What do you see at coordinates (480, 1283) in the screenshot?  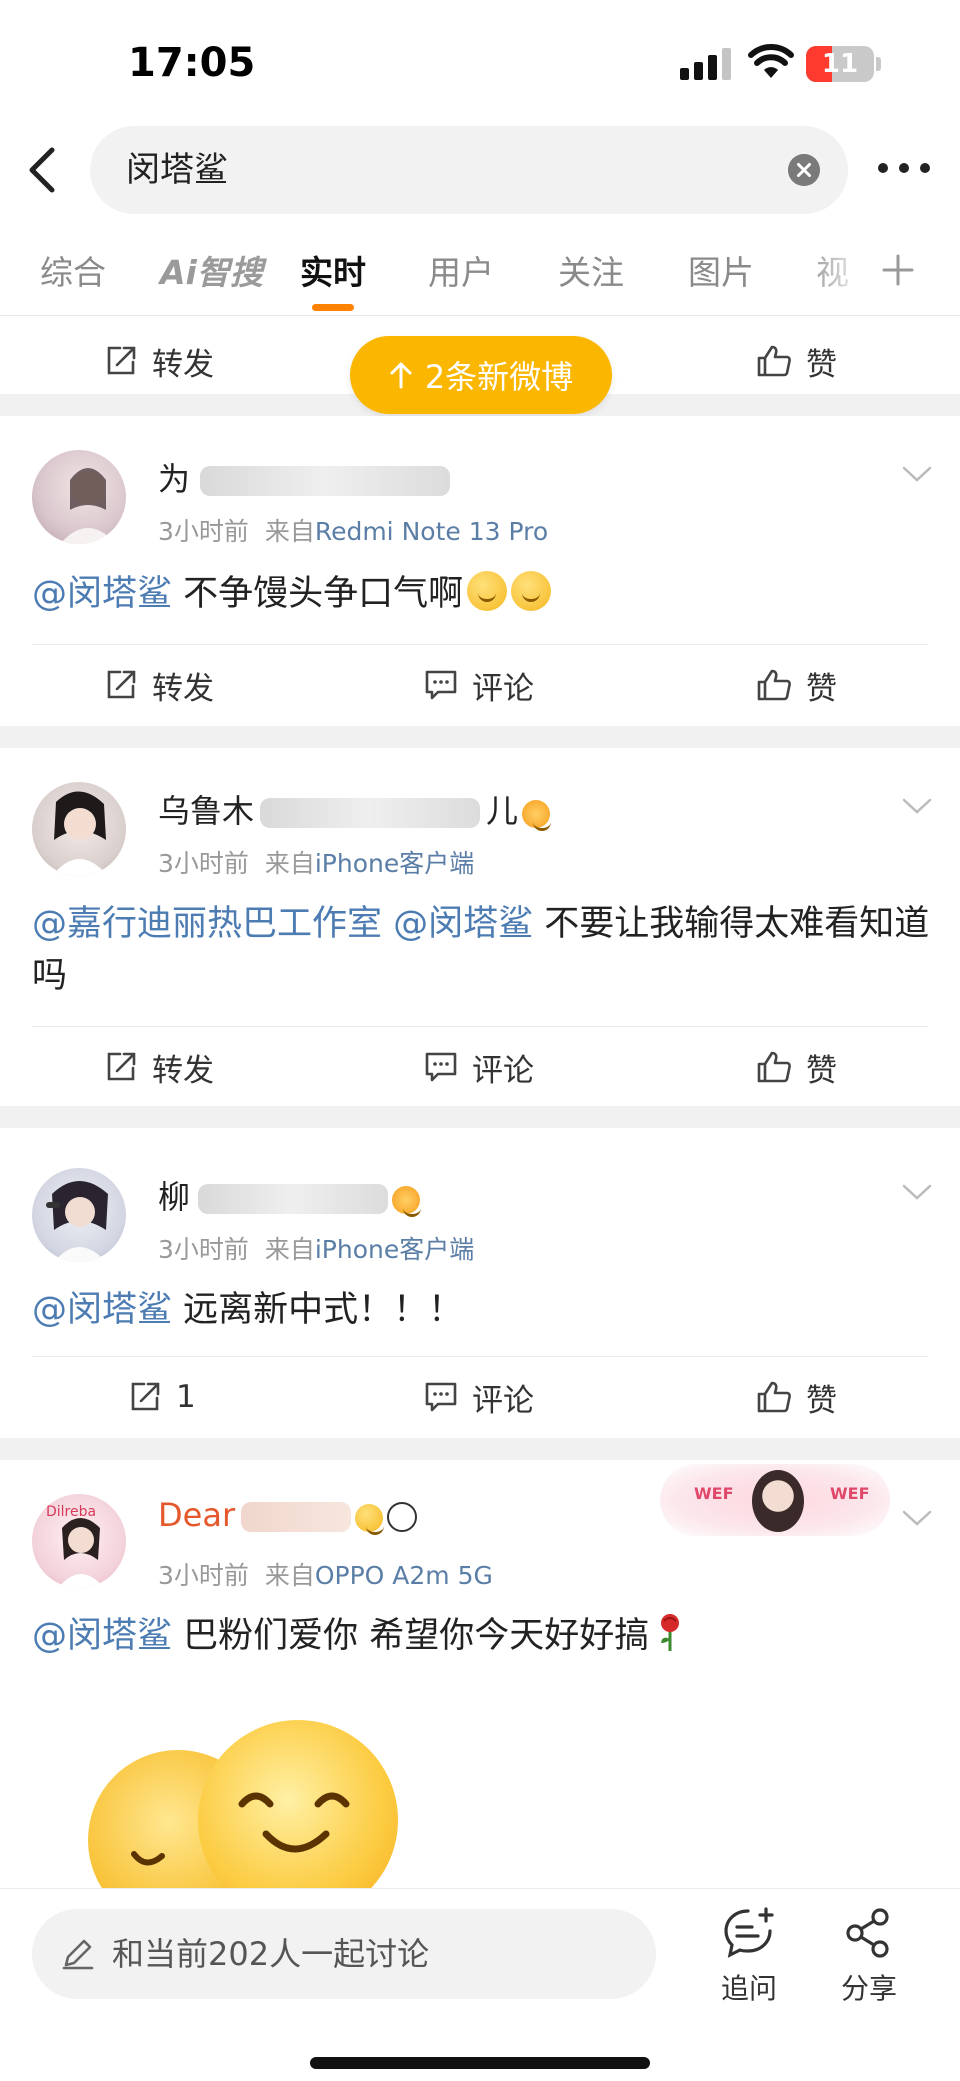 I see `post-card: 柳 3小时前 来自iPhone客户端 @闵塔鲨 远离新中式！！！ 1 评论 赞` at bounding box center [480, 1283].